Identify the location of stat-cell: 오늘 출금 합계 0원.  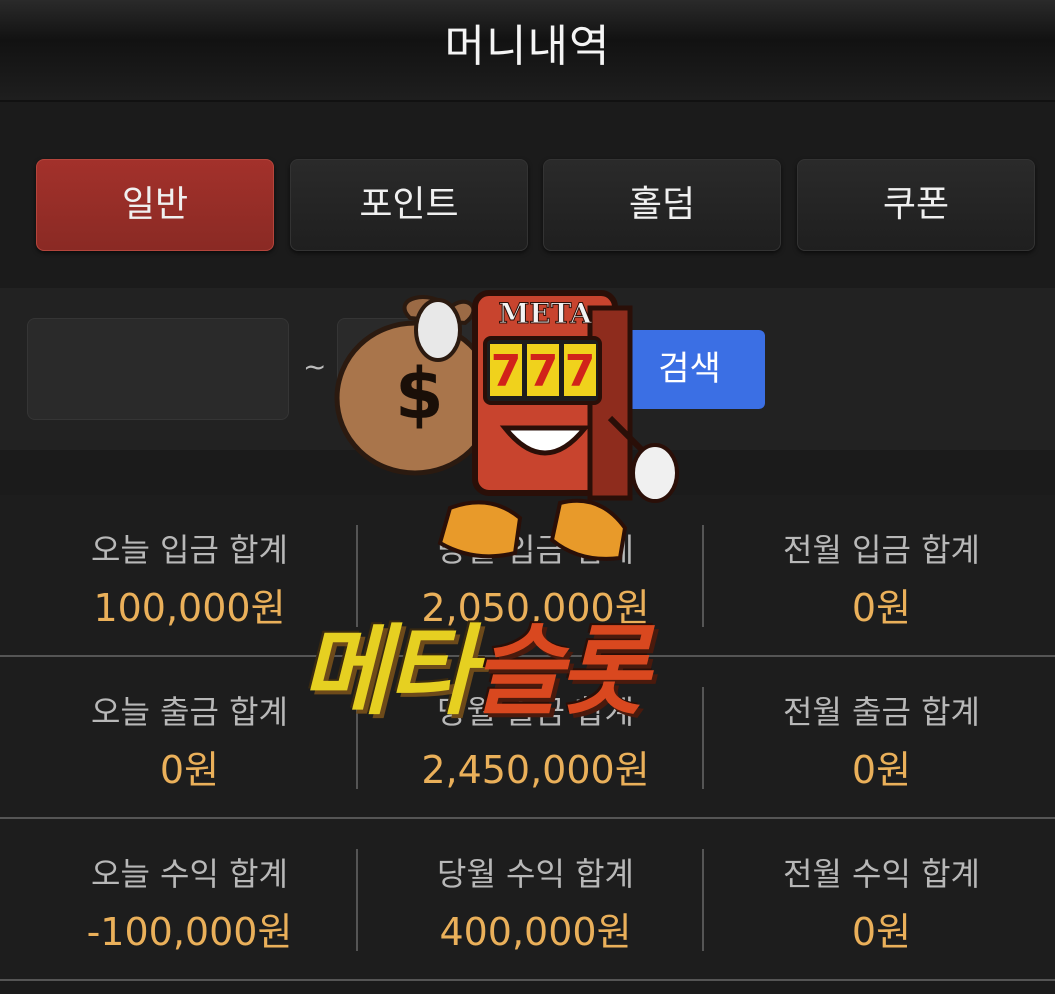
(189, 737).